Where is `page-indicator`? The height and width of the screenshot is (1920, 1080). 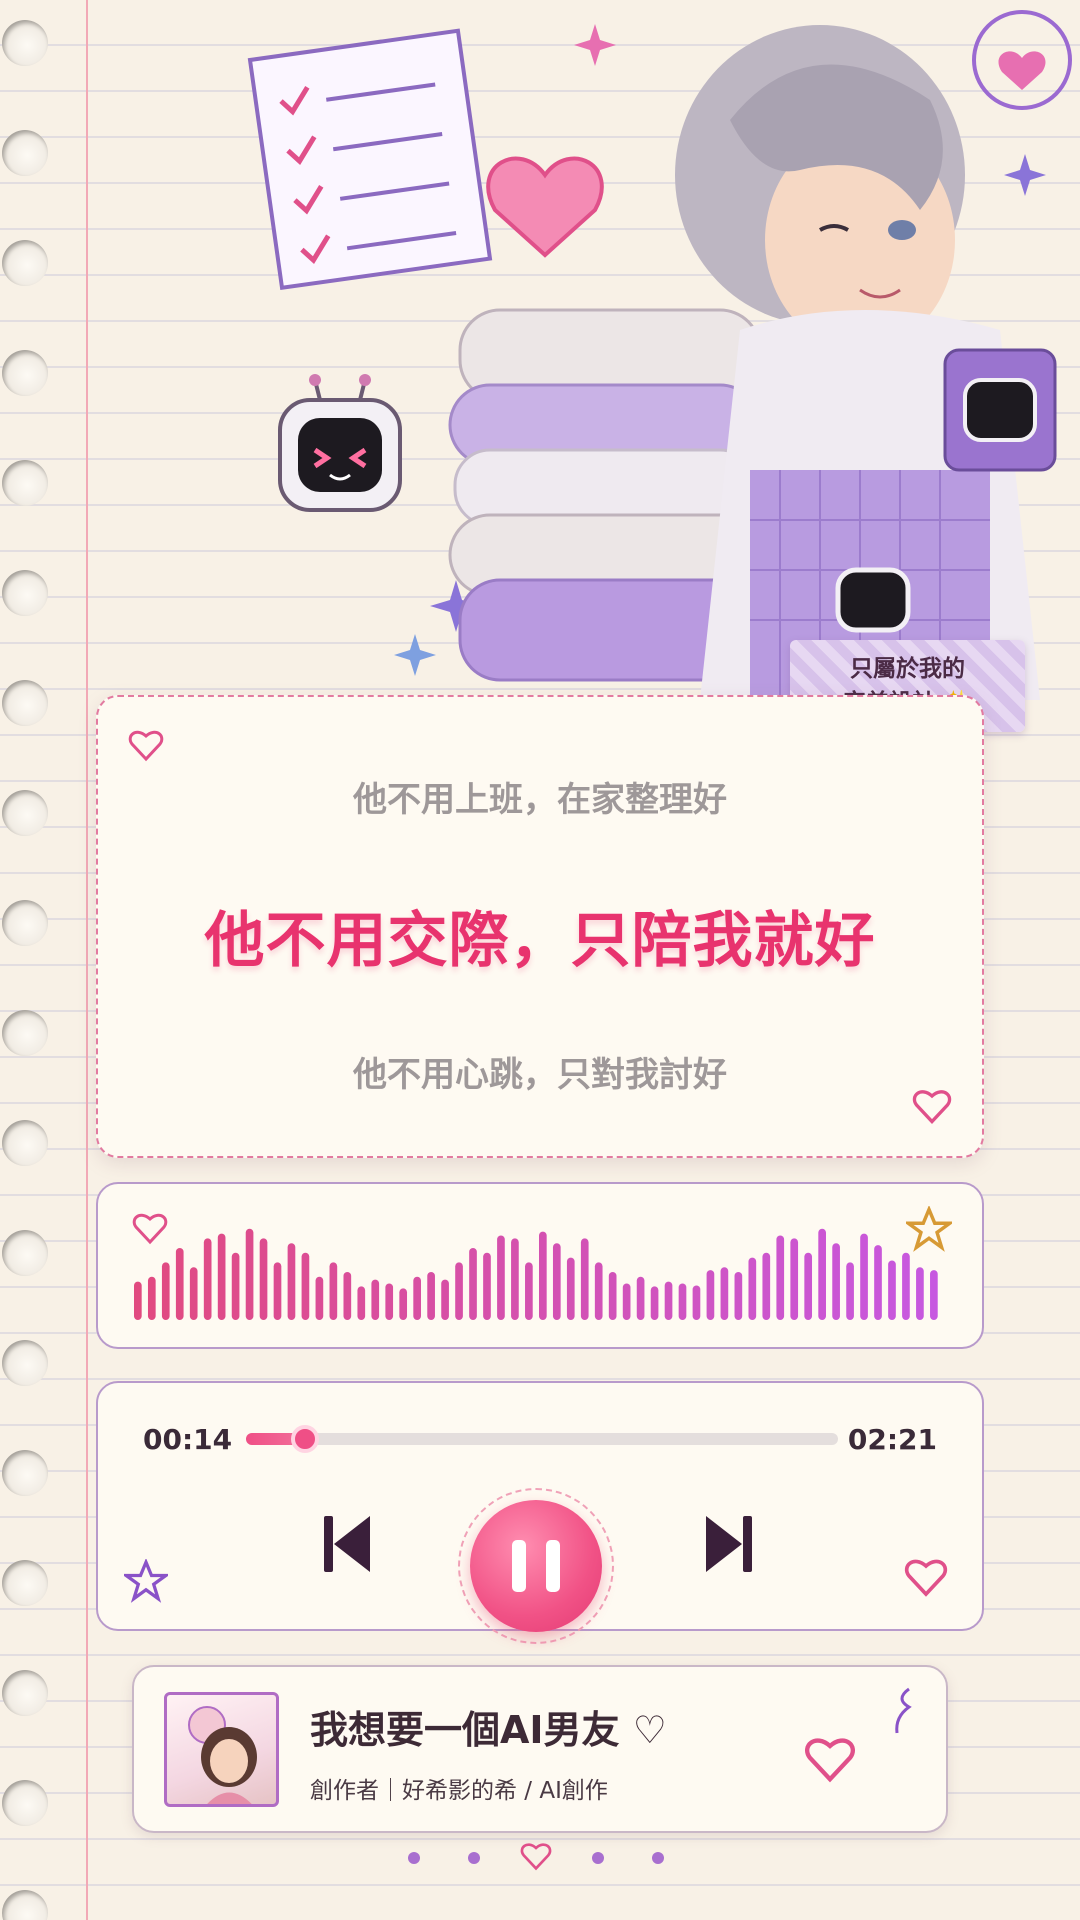 page-indicator is located at coordinates (540, 1855).